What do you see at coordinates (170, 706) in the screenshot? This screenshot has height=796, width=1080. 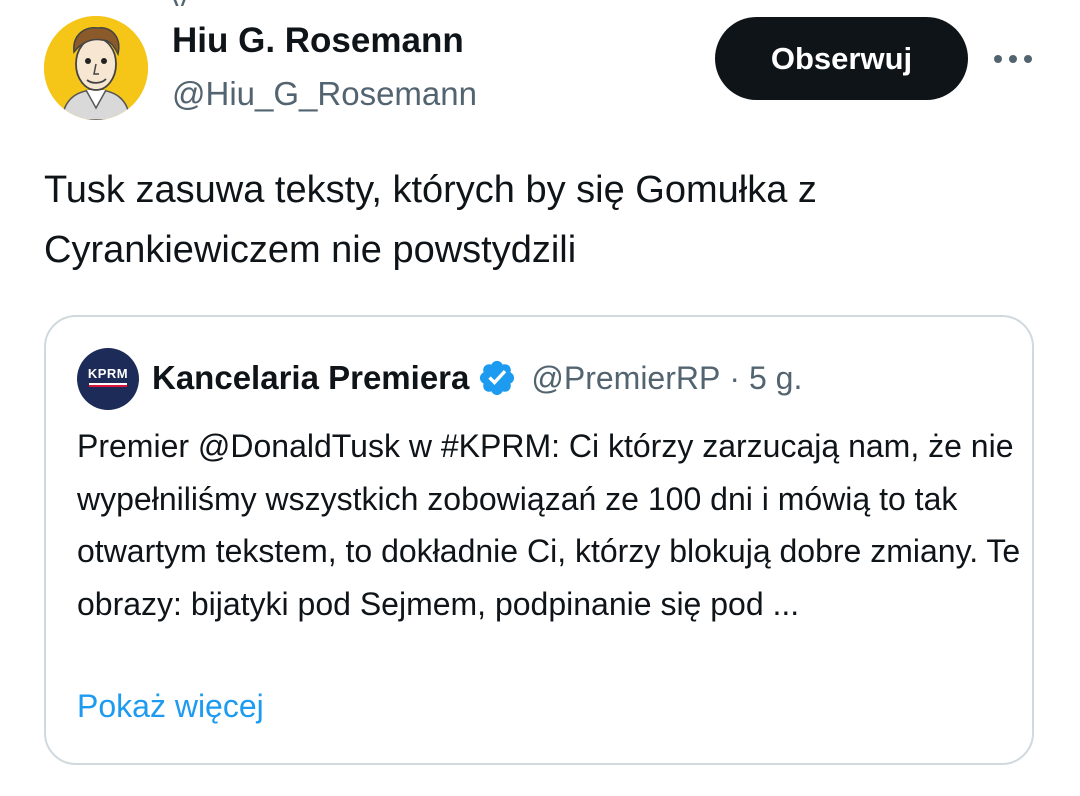 I see `show-more-link: Pokaż więcej` at bounding box center [170, 706].